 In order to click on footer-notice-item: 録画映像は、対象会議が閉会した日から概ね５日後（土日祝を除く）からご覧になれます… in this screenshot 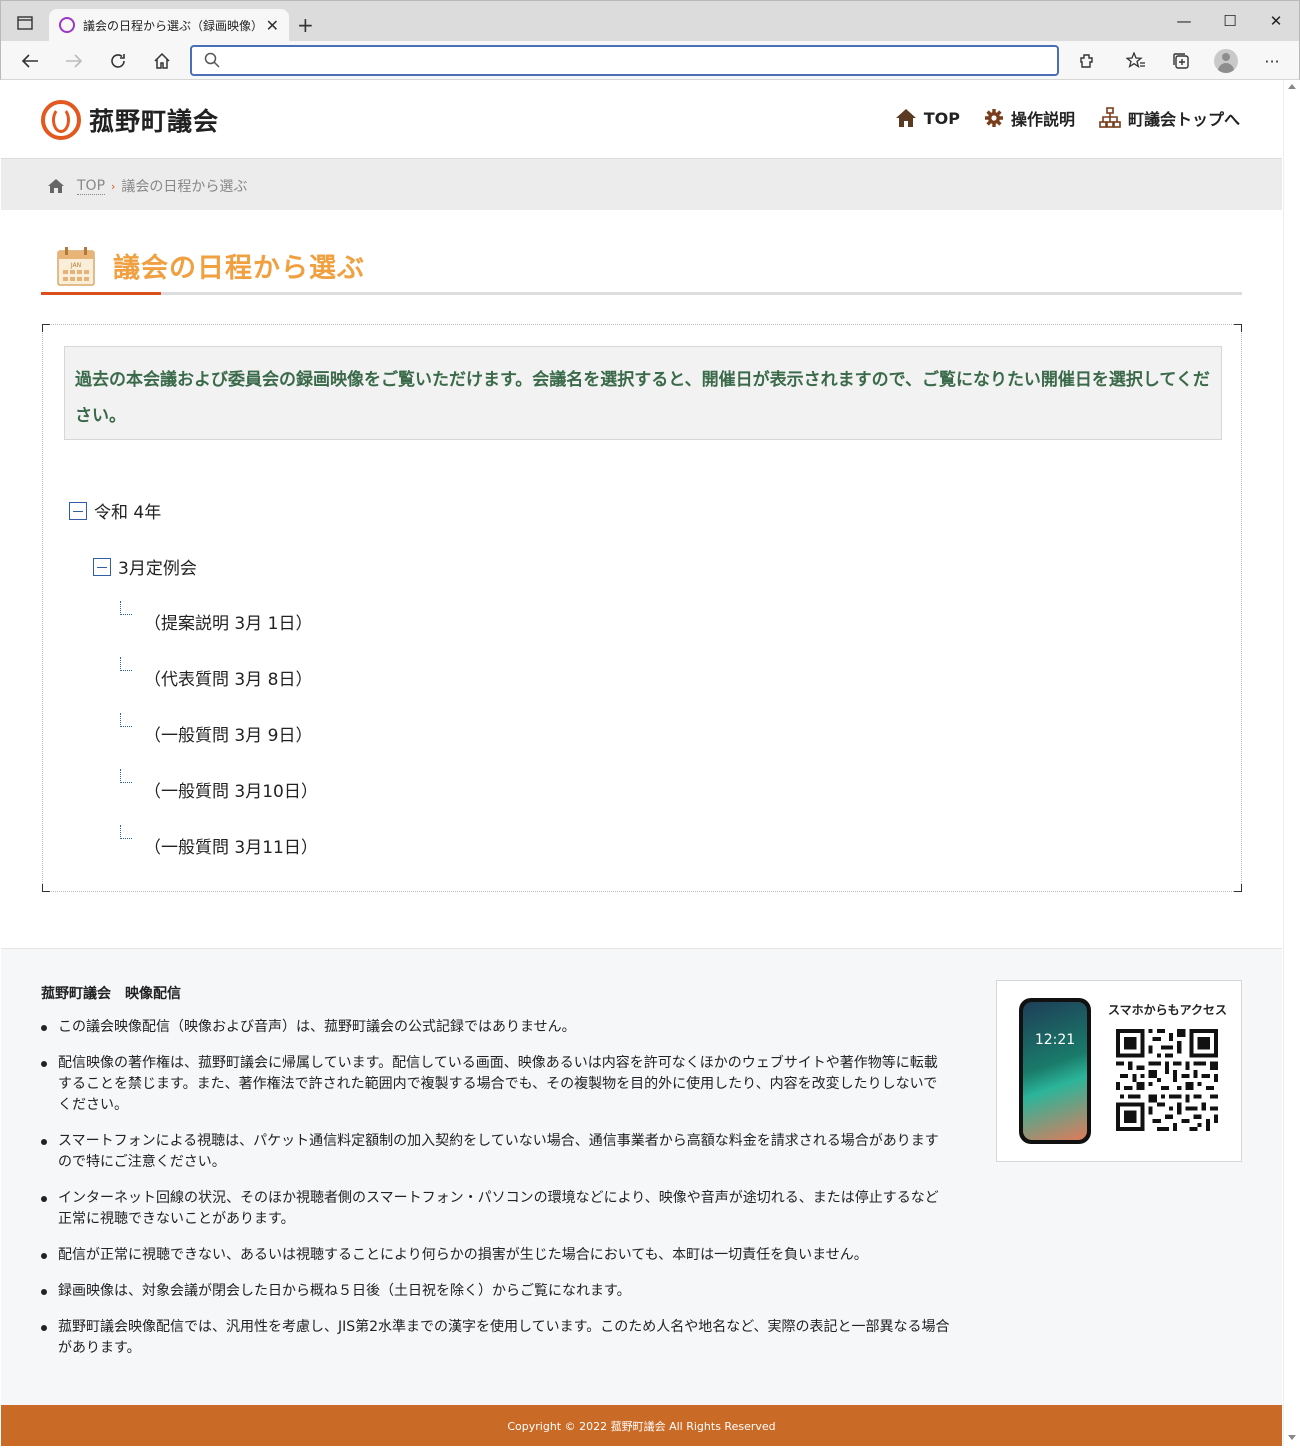, I will do `click(496, 1291)`.